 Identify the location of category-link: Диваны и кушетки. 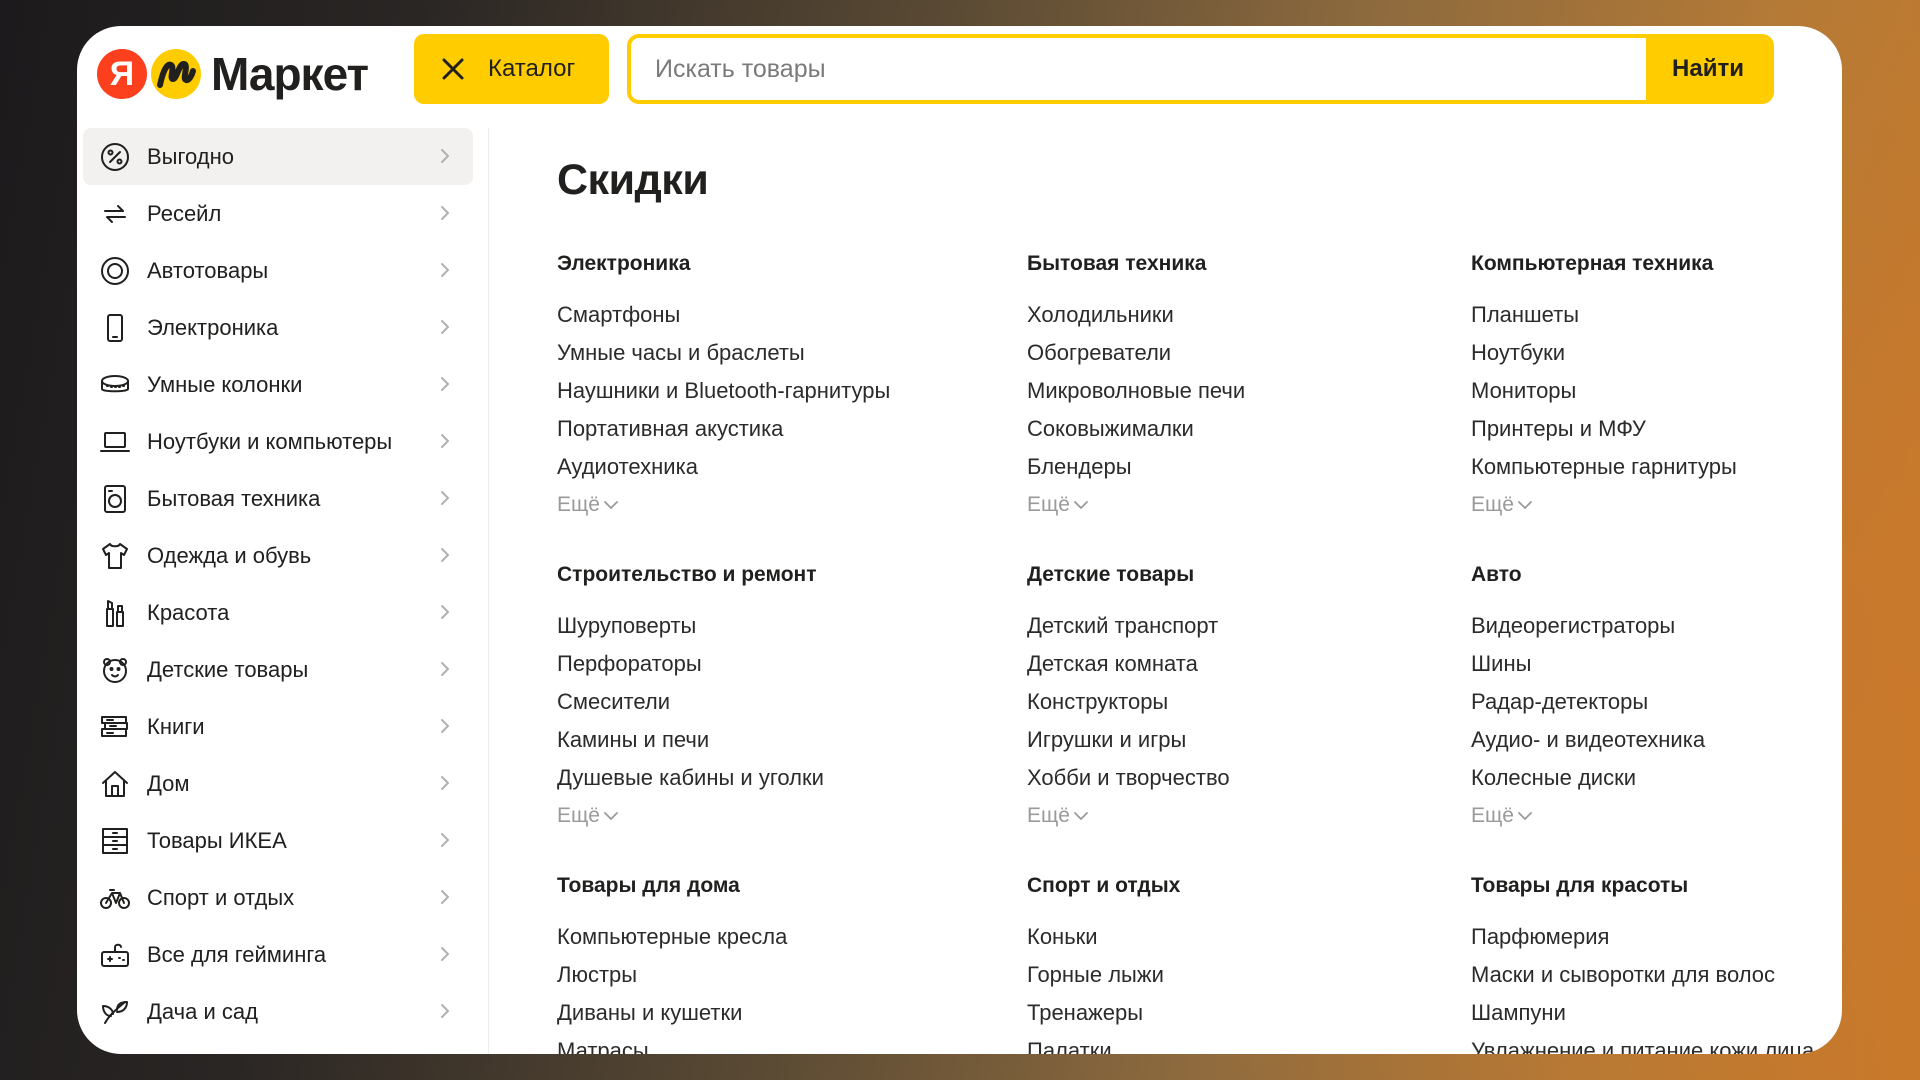
(767, 1013).